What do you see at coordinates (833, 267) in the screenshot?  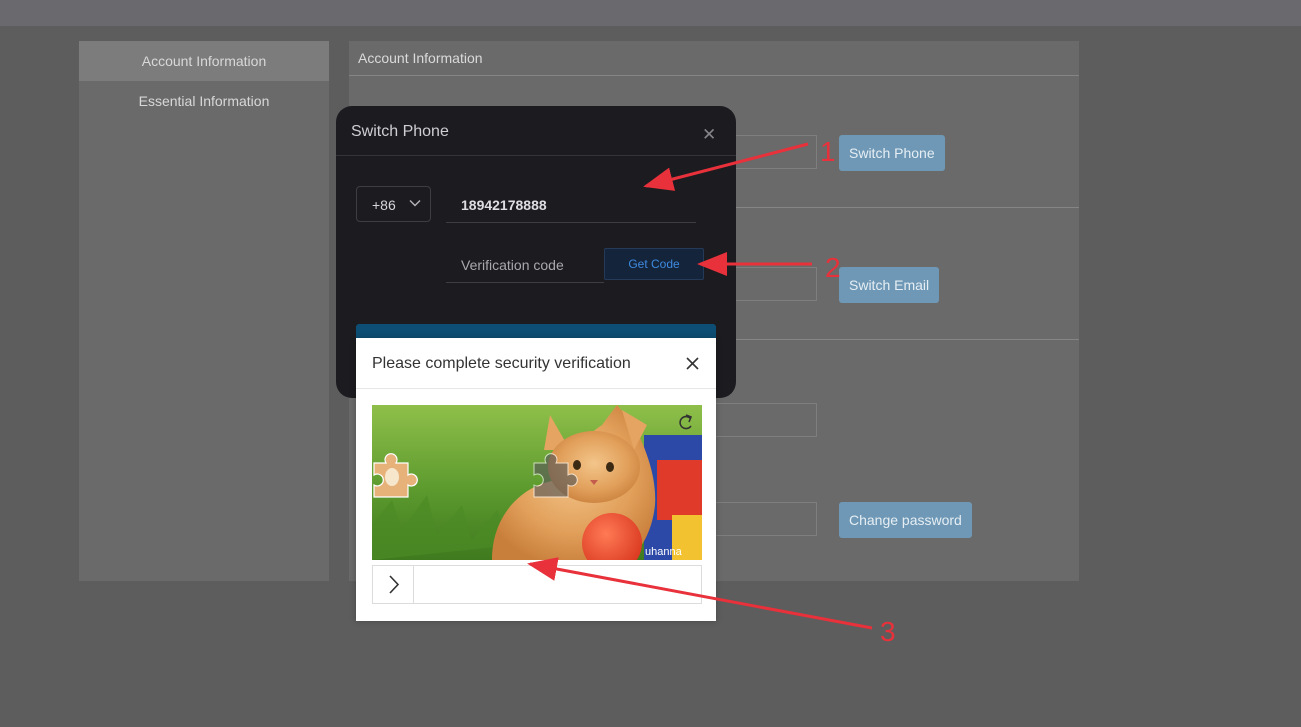 I see `annotation-label-2: 2` at bounding box center [833, 267].